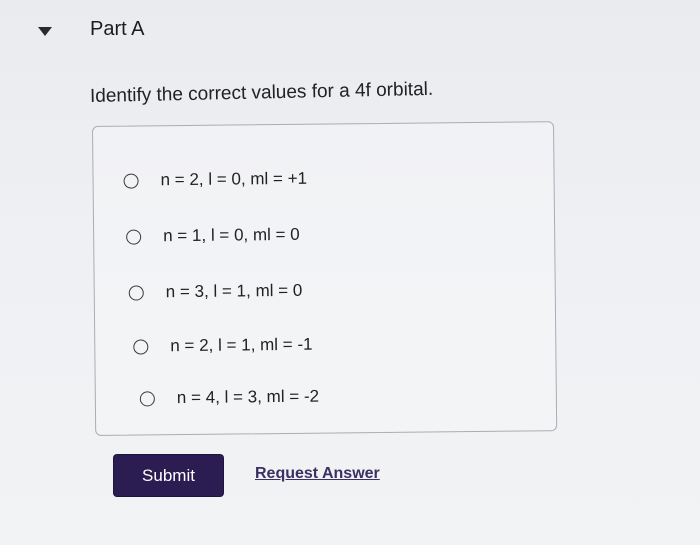 The image size is (700, 545). Describe the element at coordinates (234, 291) in the screenshot. I see `option-label: n = 3, l = 1, ml = 0` at that location.